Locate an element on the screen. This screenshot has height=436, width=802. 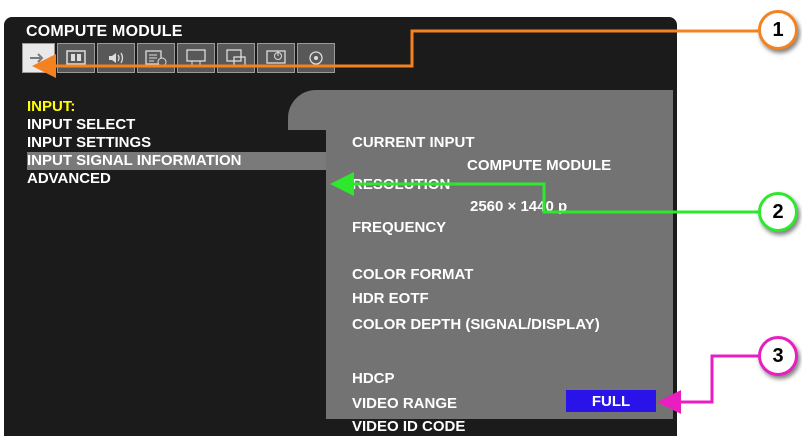
callout-2-line is located at coordinates (544, 193).